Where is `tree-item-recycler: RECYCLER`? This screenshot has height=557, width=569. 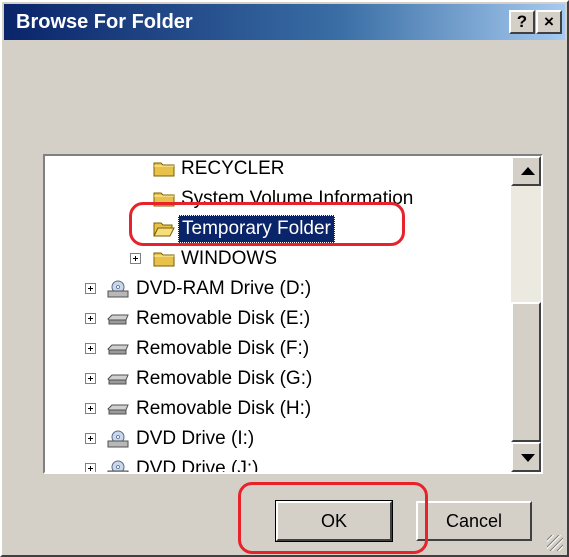
tree-item-recycler: RECYCLER is located at coordinates (278, 170).